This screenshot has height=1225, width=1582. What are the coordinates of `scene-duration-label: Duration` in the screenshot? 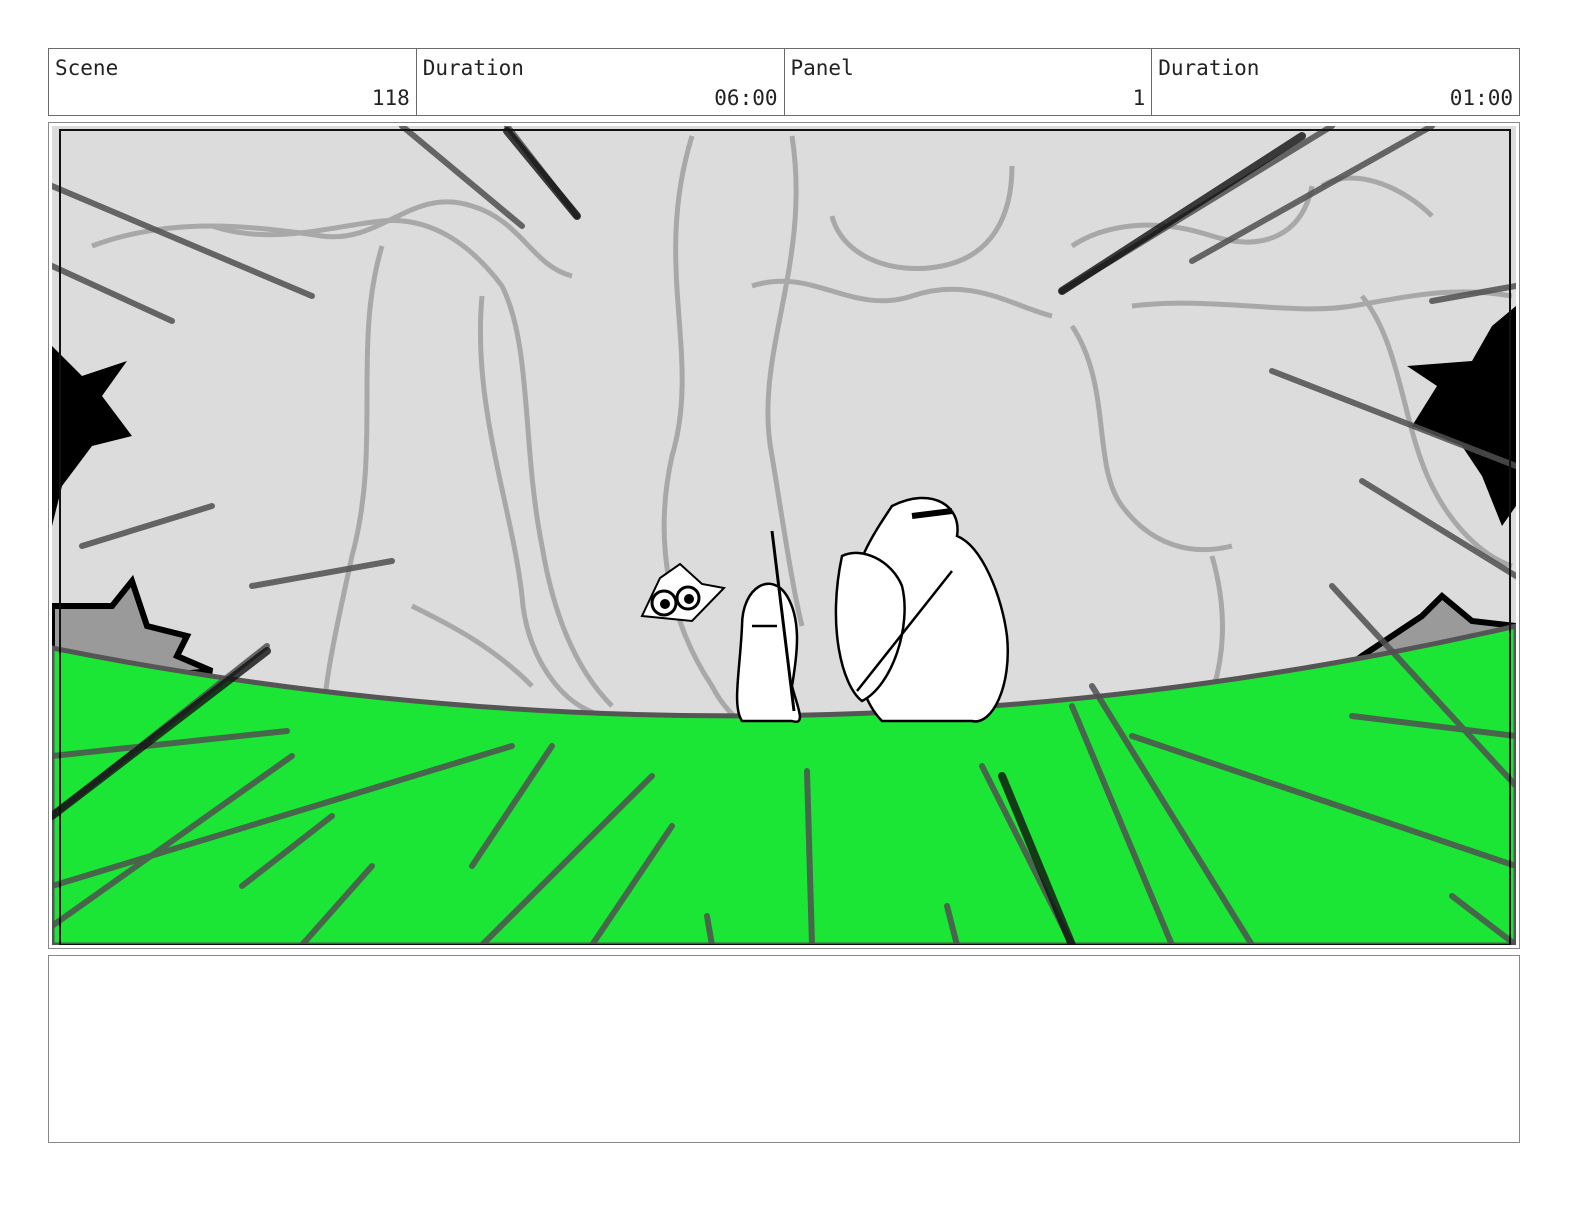 It's located at (473, 68).